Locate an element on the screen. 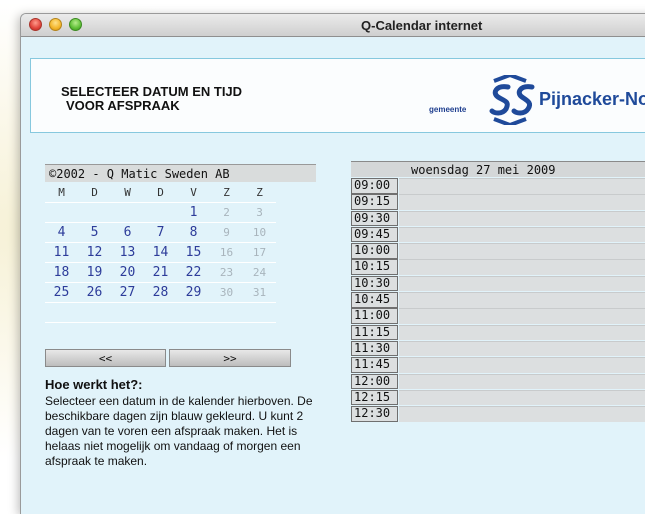 The width and height of the screenshot is (645, 514). calendar-day-available: 18 is located at coordinates (61, 272).